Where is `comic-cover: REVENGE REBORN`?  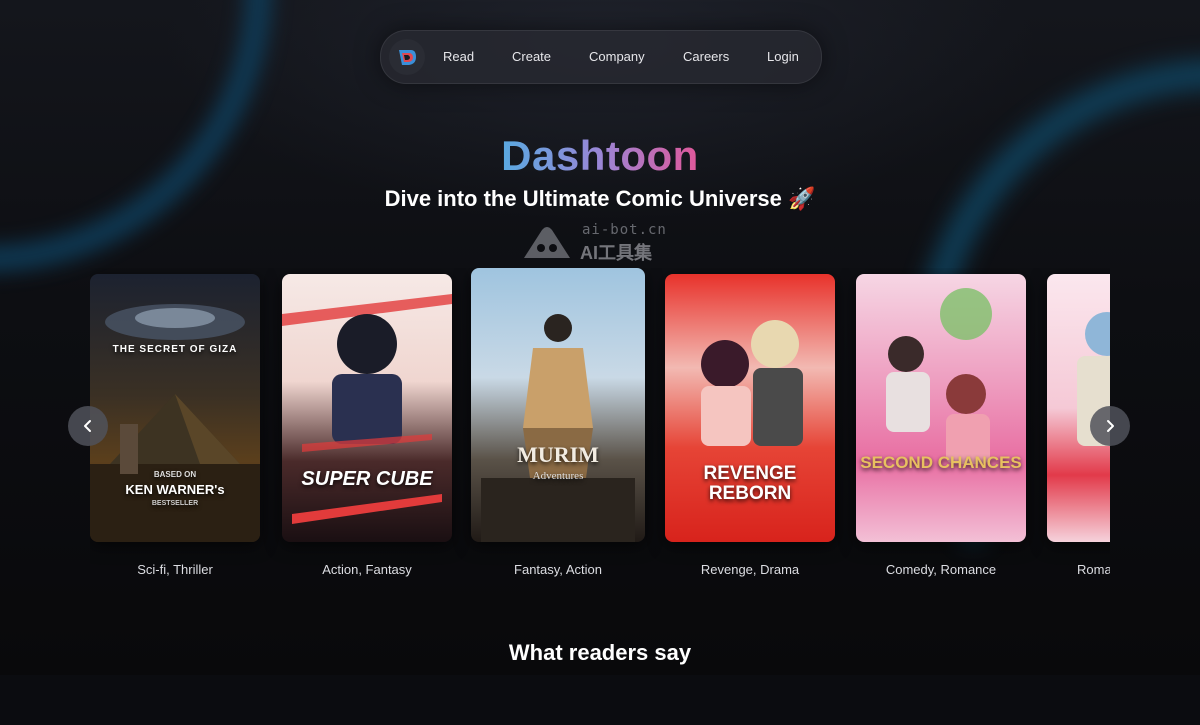 comic-cover: REVENGE REBORN is located at coordinates (750, 408).